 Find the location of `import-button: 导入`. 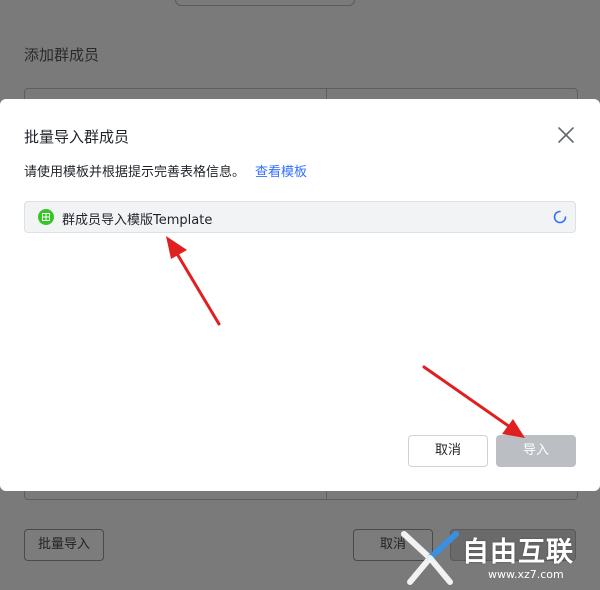

import-button: 导入 is located at coordinates (536, 451).